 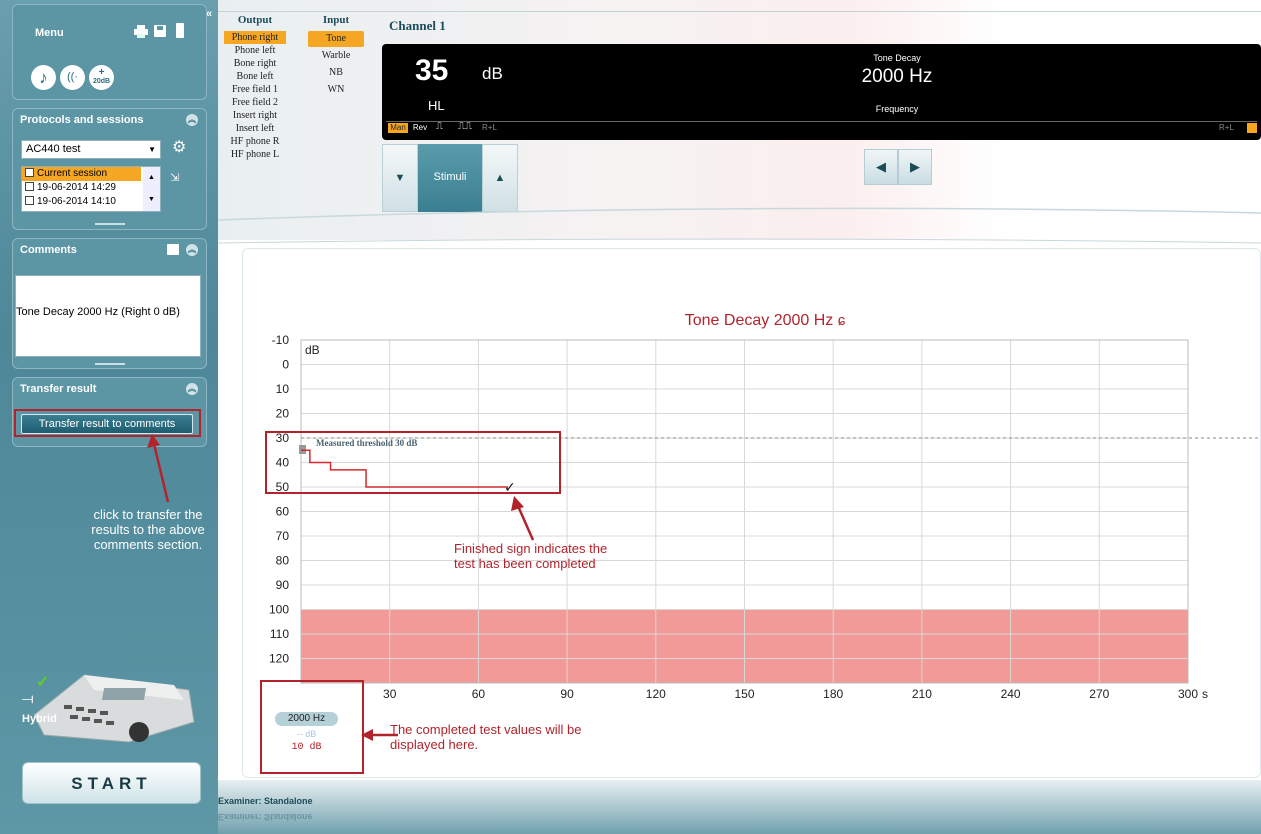 What do you see at coordinates (567, 694) in the screenshot?
I see `x-tick-label: 90` at bounding box center [567, 694].